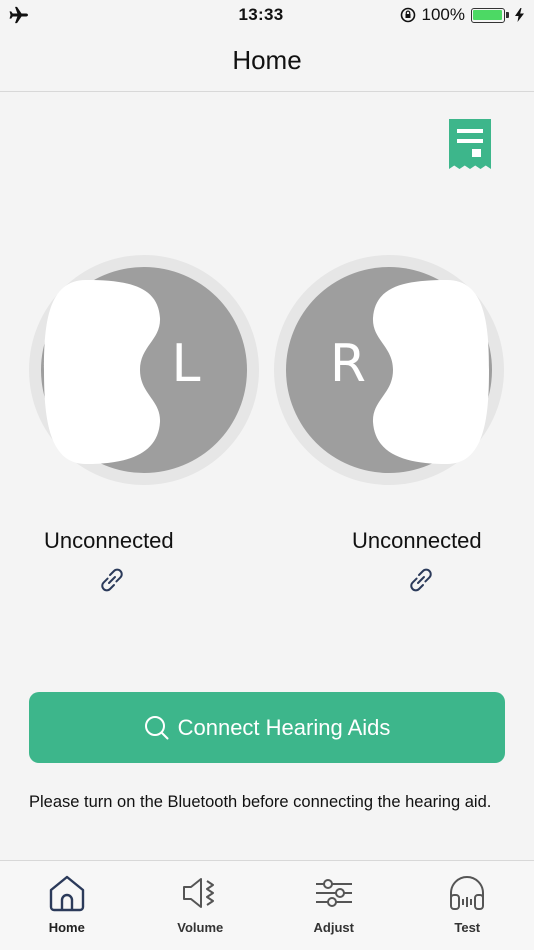 This screenshot has height=950, width=534. I want to click on tab-home-label: Home, so click(66, 927).